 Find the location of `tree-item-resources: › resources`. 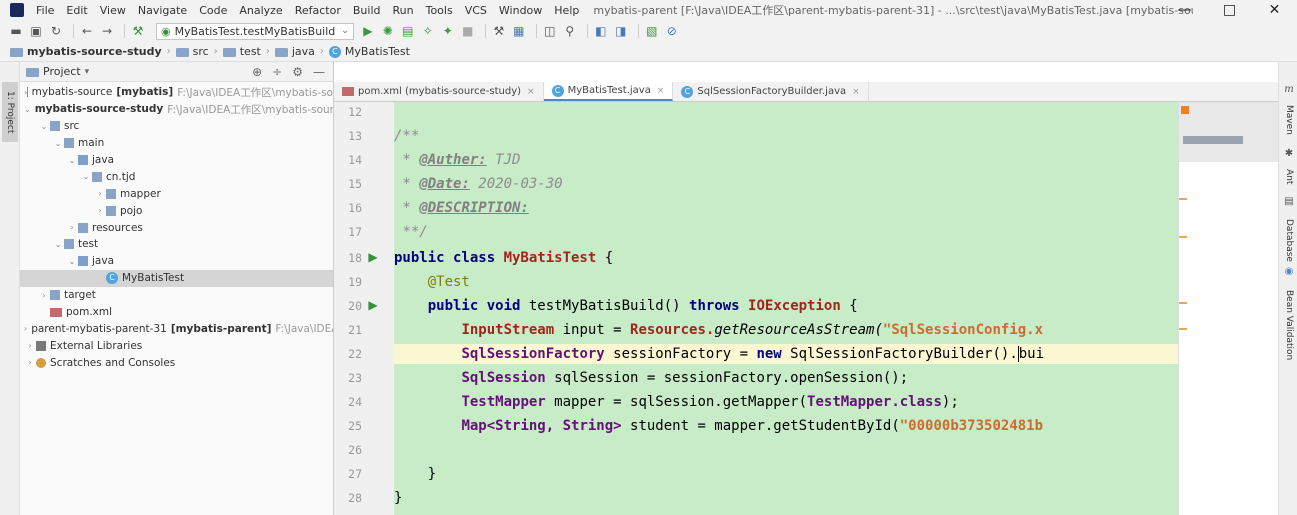

tree-item-resources: › resources is located at coordinates (176, 227).